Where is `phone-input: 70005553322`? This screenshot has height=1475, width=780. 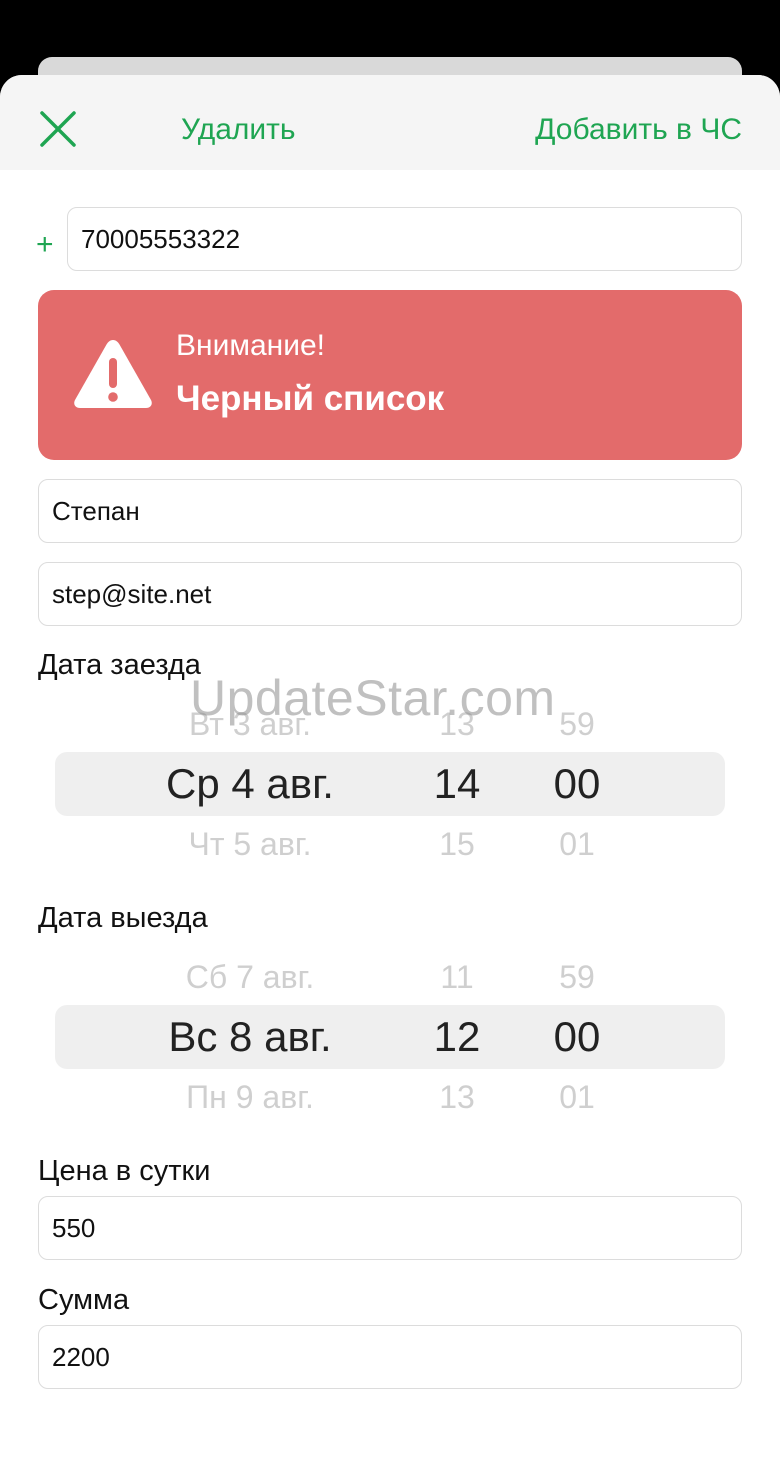
phone-input: 70005553322 is located at coordinates (404, 239).